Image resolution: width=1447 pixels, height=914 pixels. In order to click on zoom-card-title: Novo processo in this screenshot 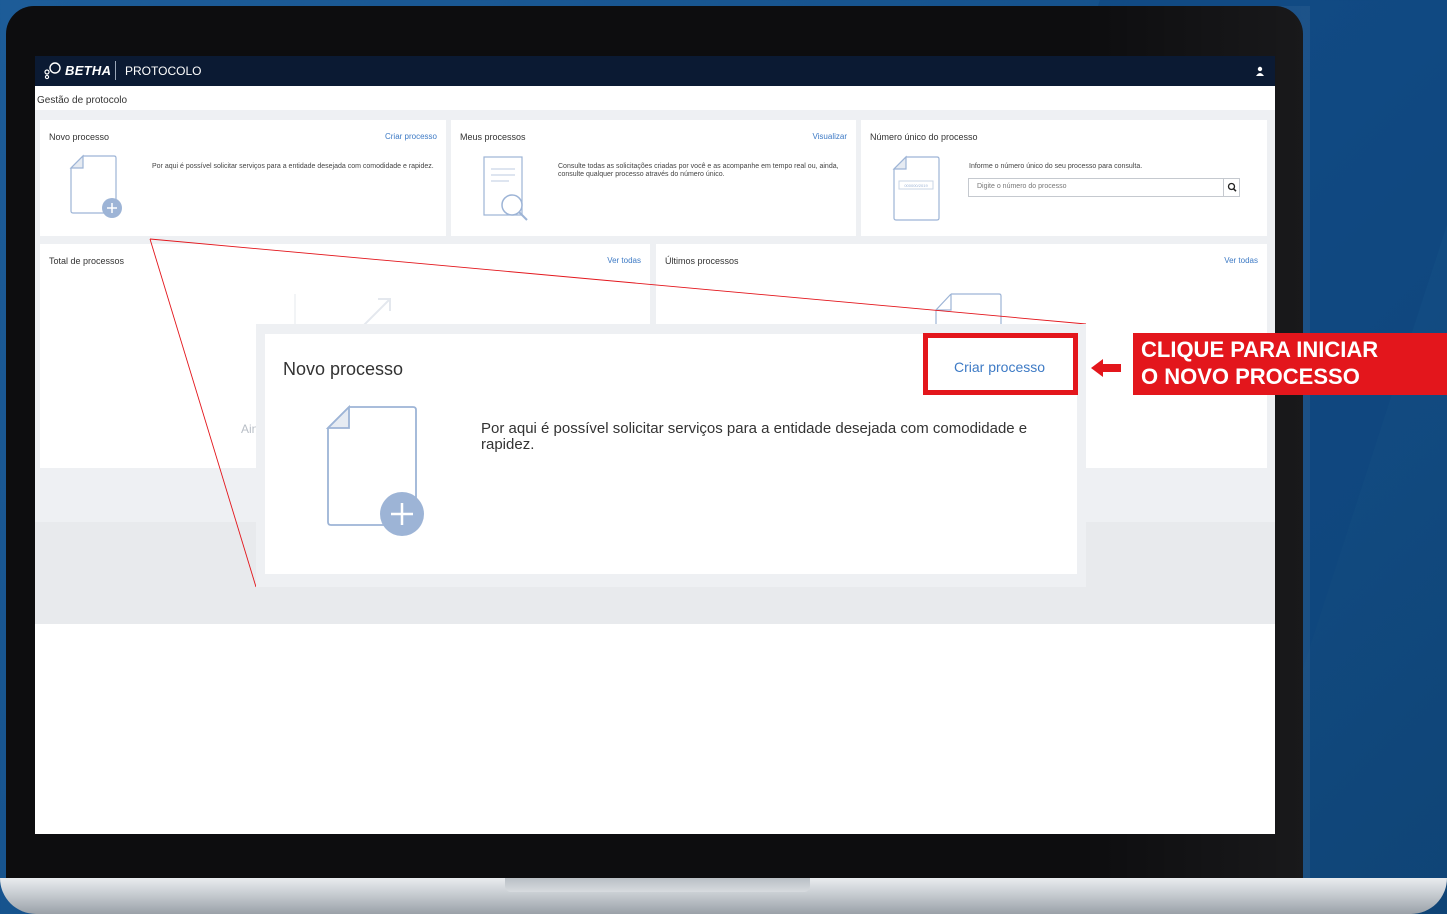, I will do `click(343, 369)`.